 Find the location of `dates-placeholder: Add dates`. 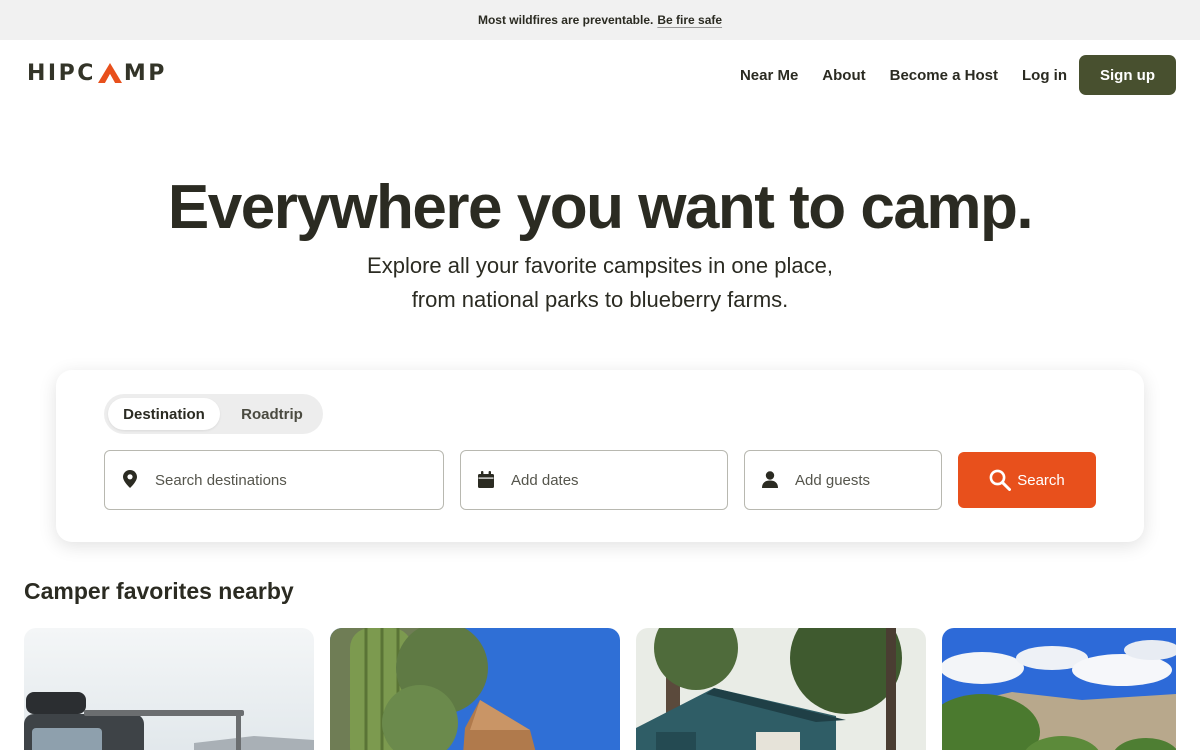

dates-placeholder: Add dates is located at coordinates (545, 480).